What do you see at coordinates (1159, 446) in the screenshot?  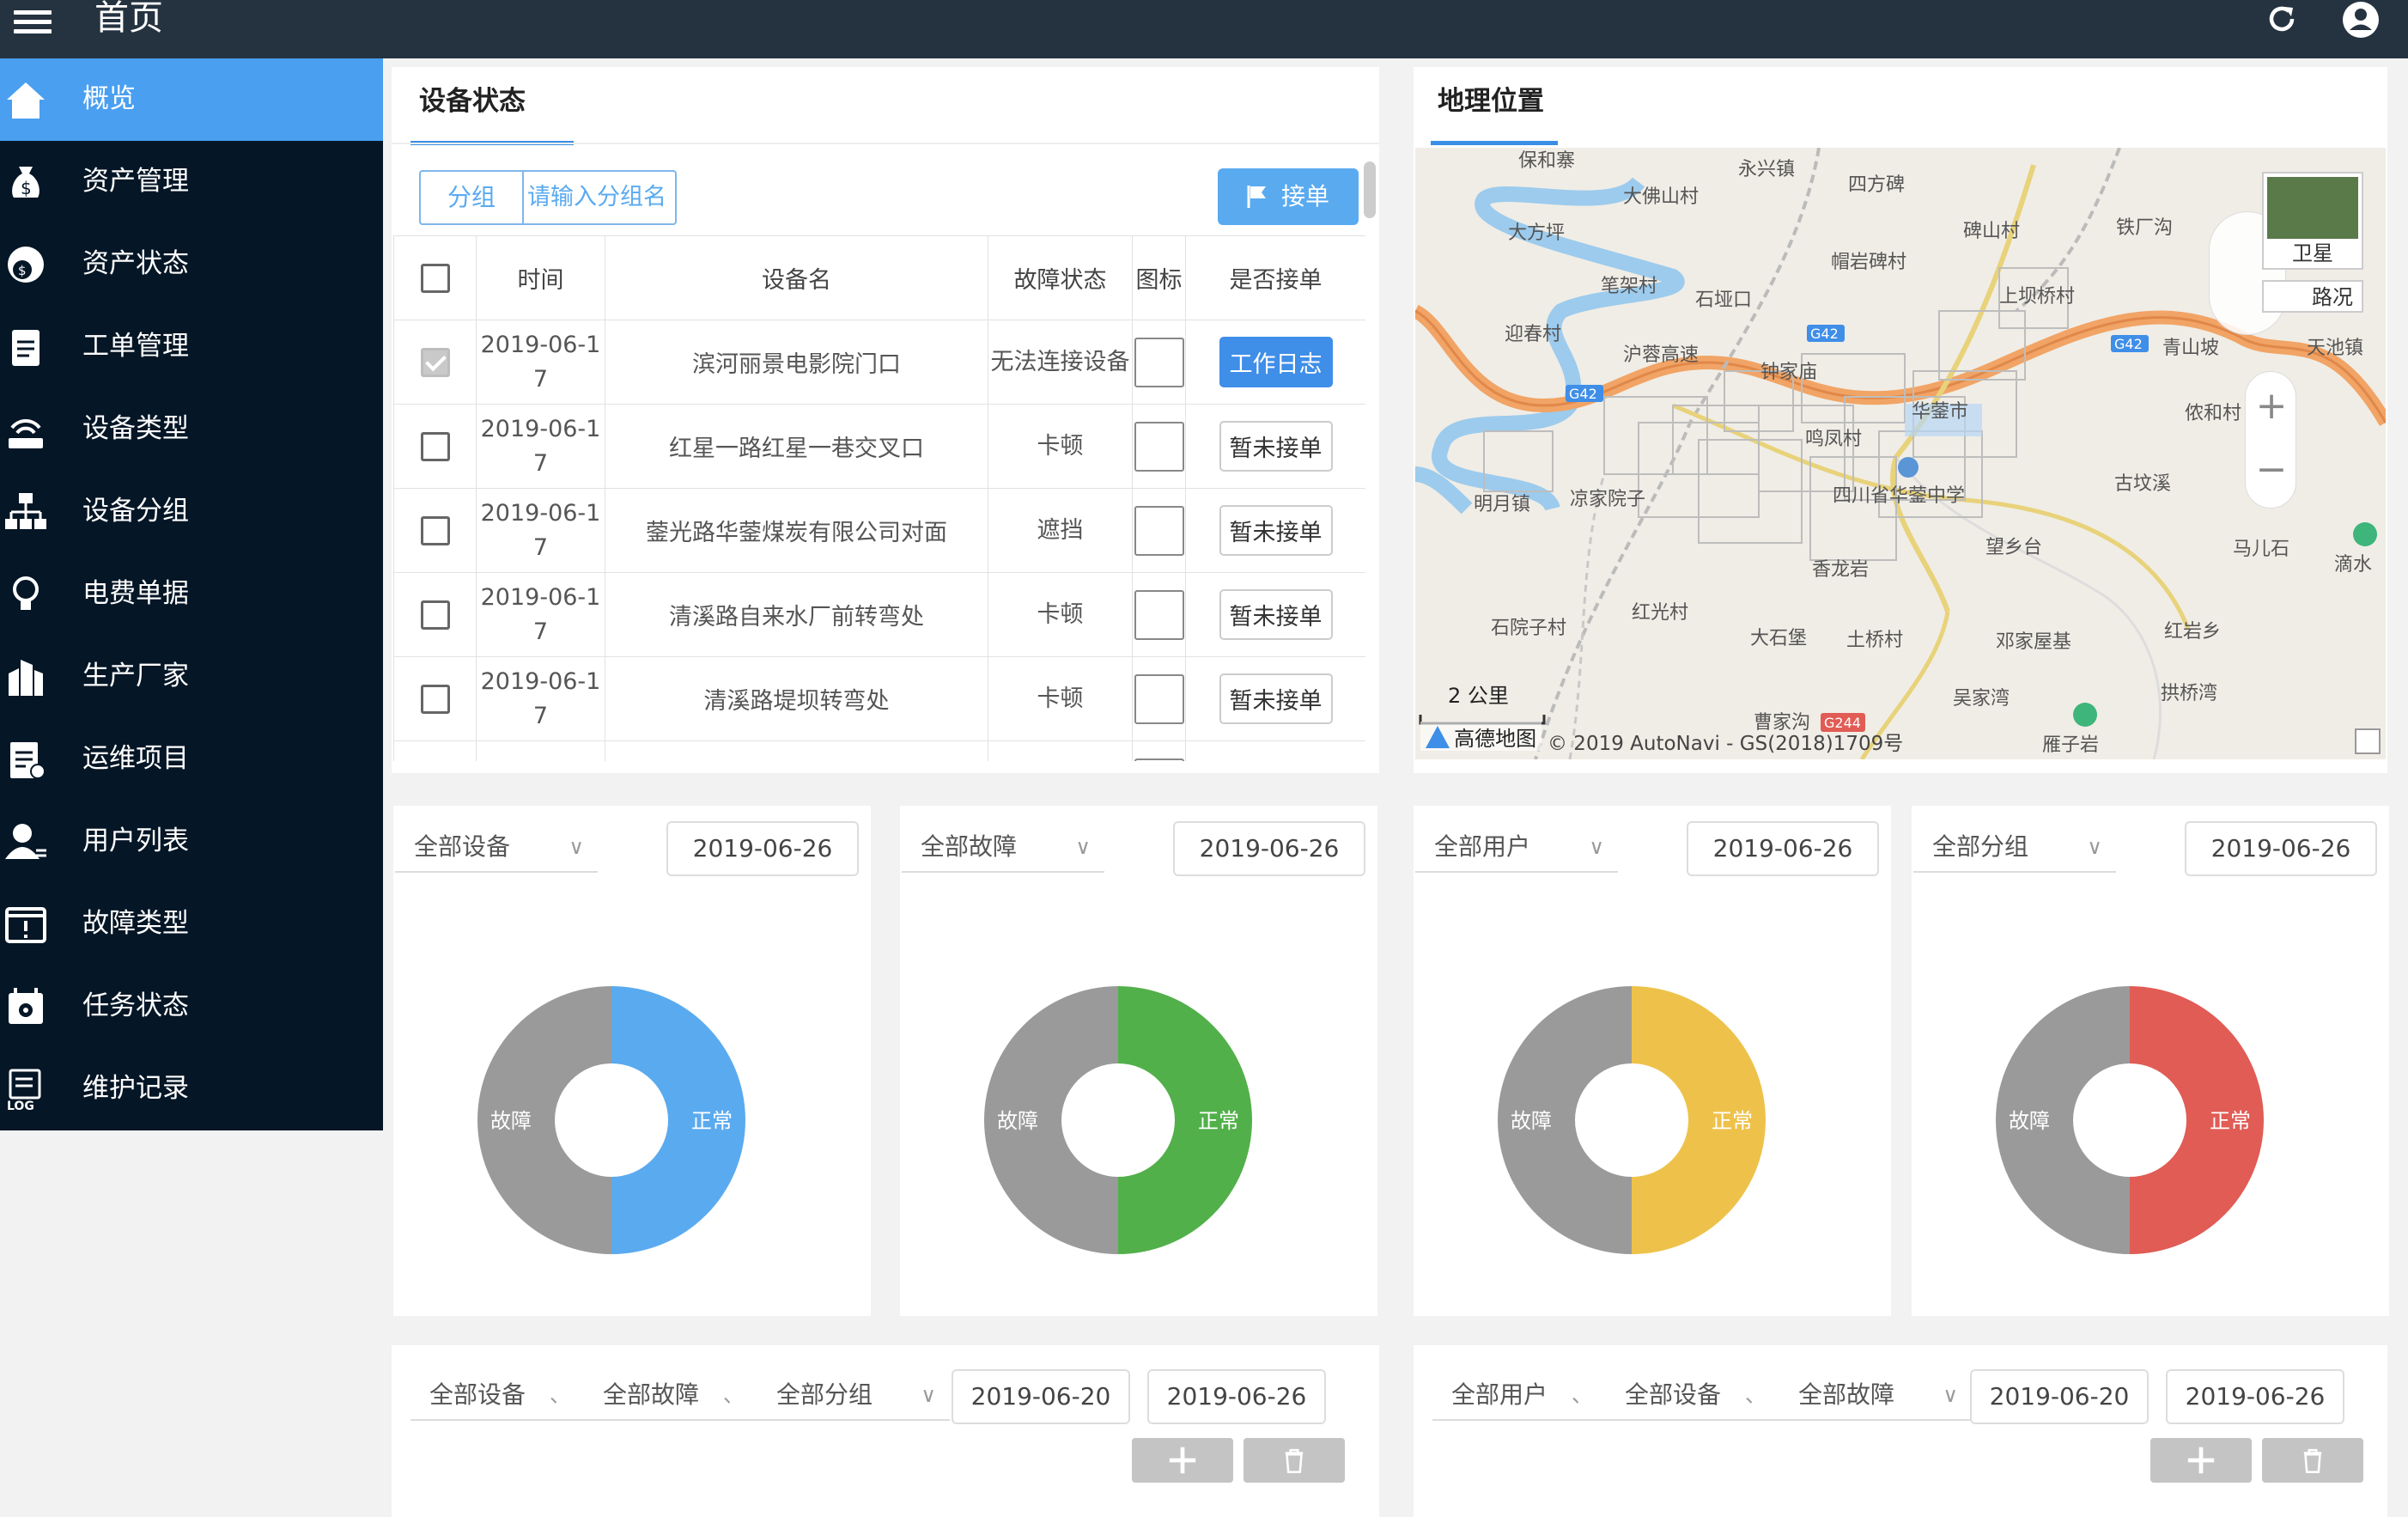 I see `icon-cell` at bounding box center [1159, 446].